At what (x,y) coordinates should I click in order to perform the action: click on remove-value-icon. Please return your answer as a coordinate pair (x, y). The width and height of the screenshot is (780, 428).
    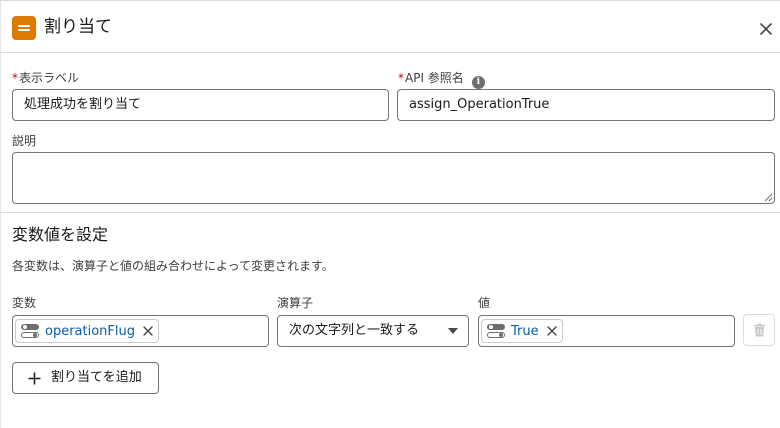
    Looking at the image, I should click on (552, 331).